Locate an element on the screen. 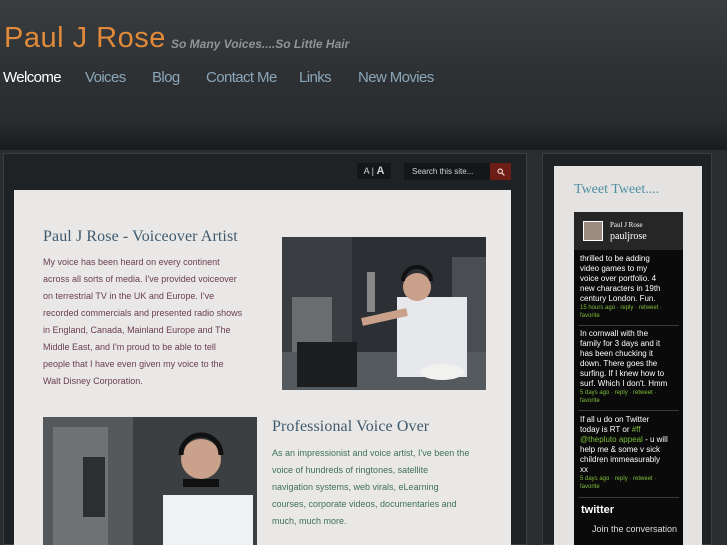  studio-photo-headphones is located at coordinates (150, 481).